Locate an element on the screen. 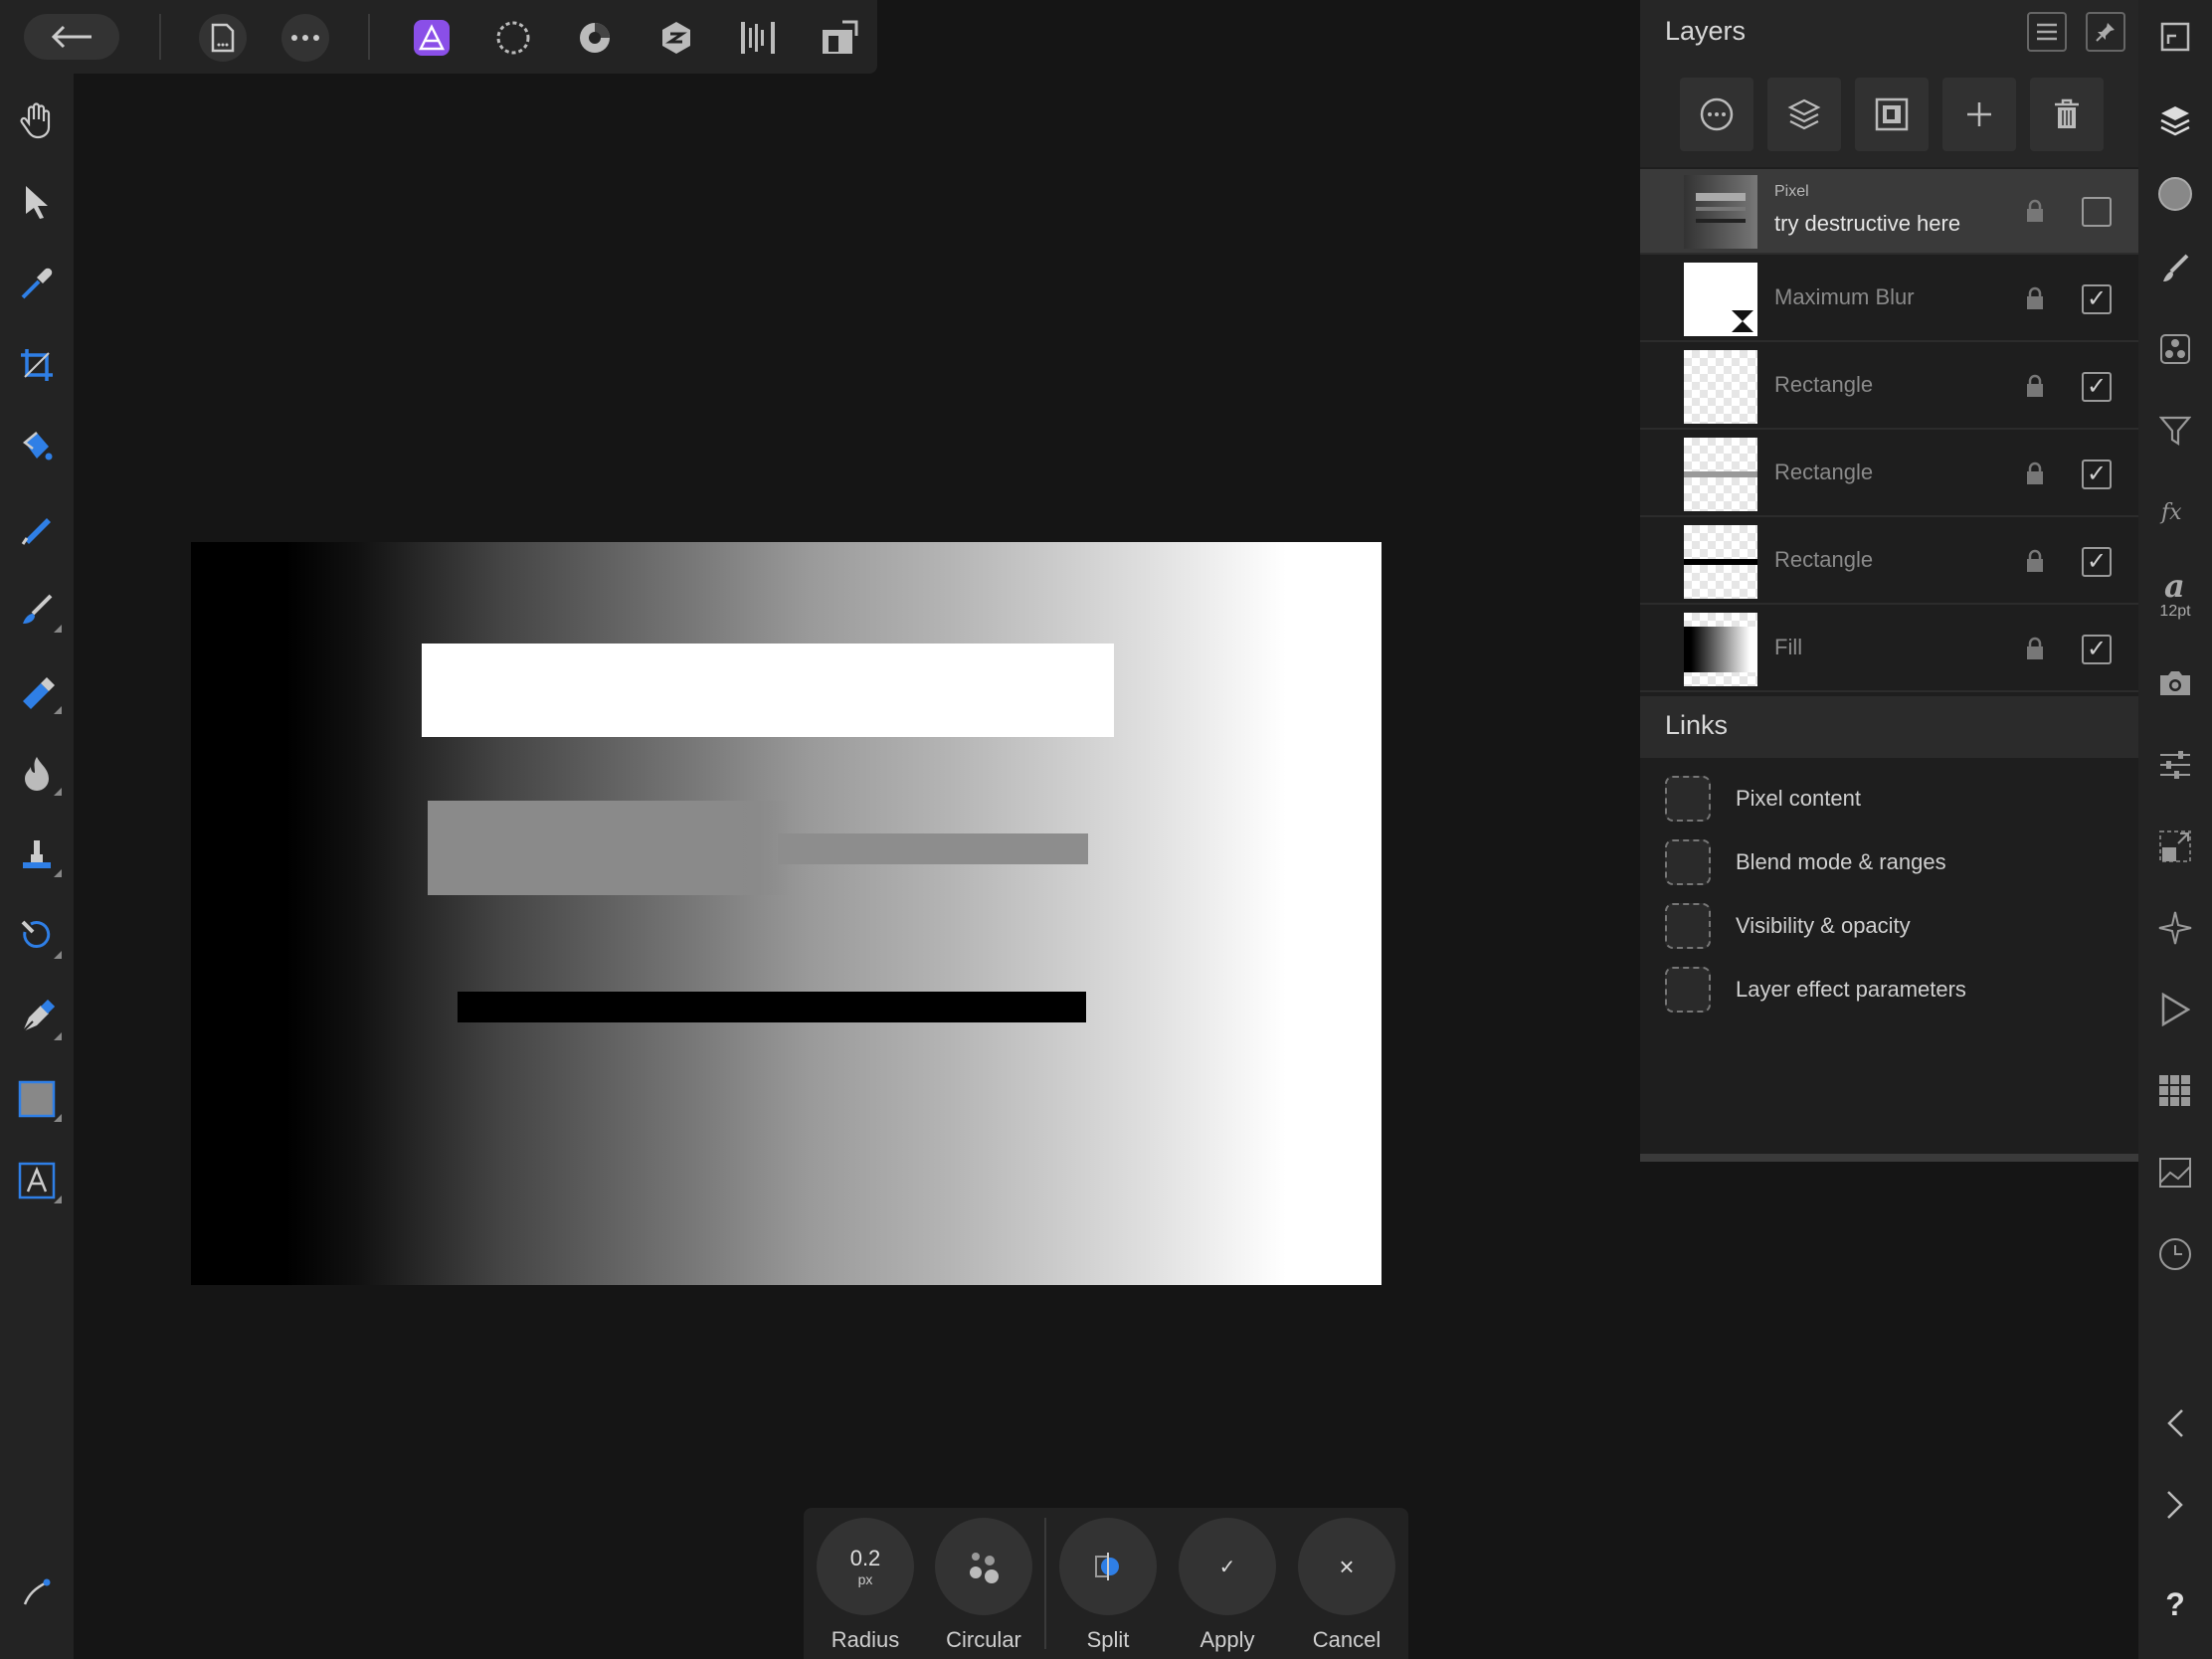  redo-button is located at coordinates (2175, 1505).